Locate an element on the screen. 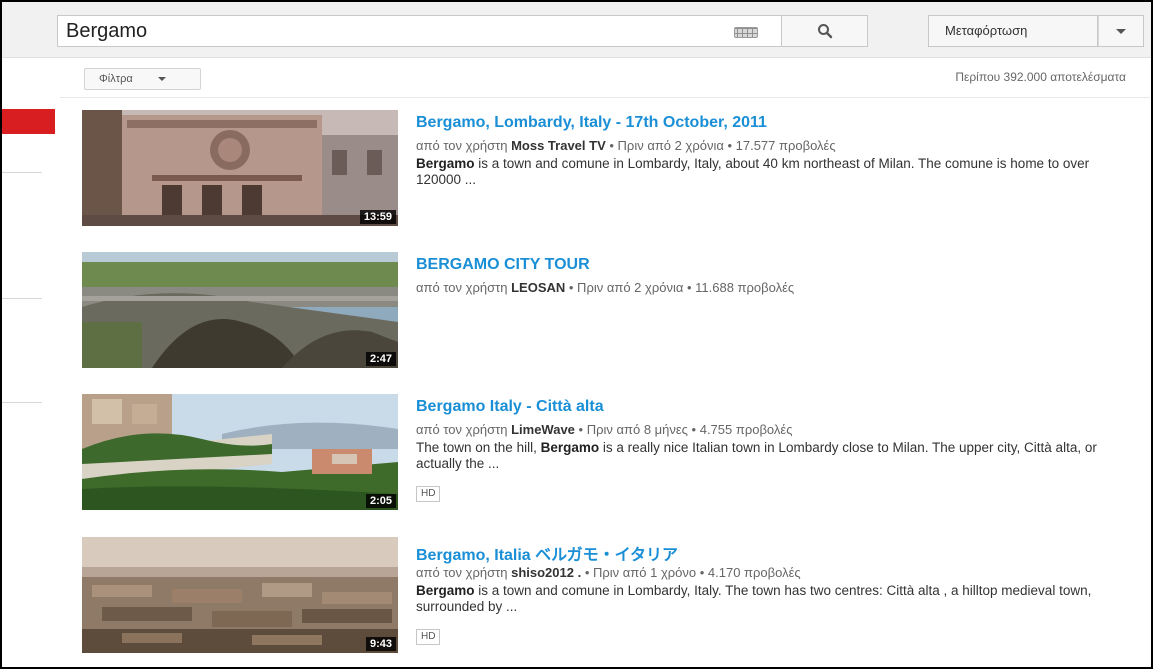  video-title-link: BERGAMO CITY TOUR is located at coordinates (503, 265).